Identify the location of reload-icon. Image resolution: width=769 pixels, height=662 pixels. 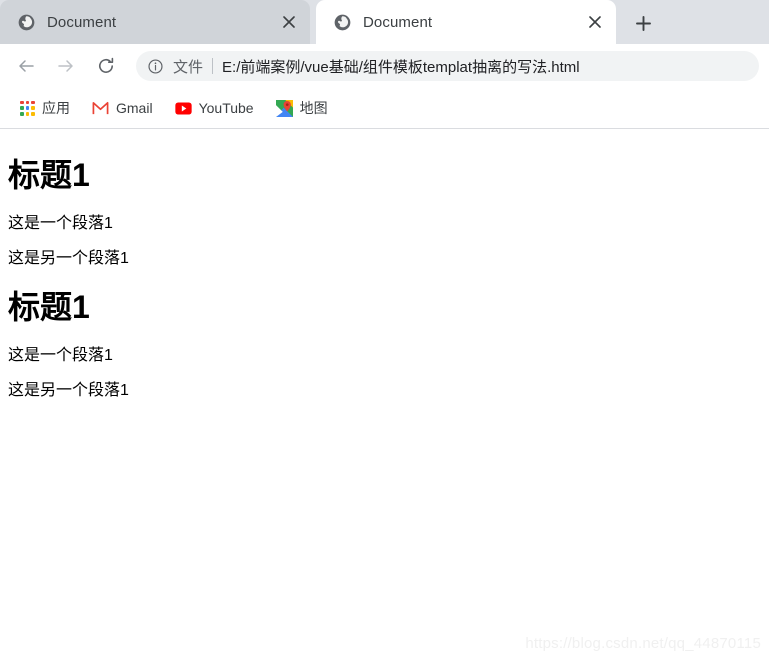
(106, 65).